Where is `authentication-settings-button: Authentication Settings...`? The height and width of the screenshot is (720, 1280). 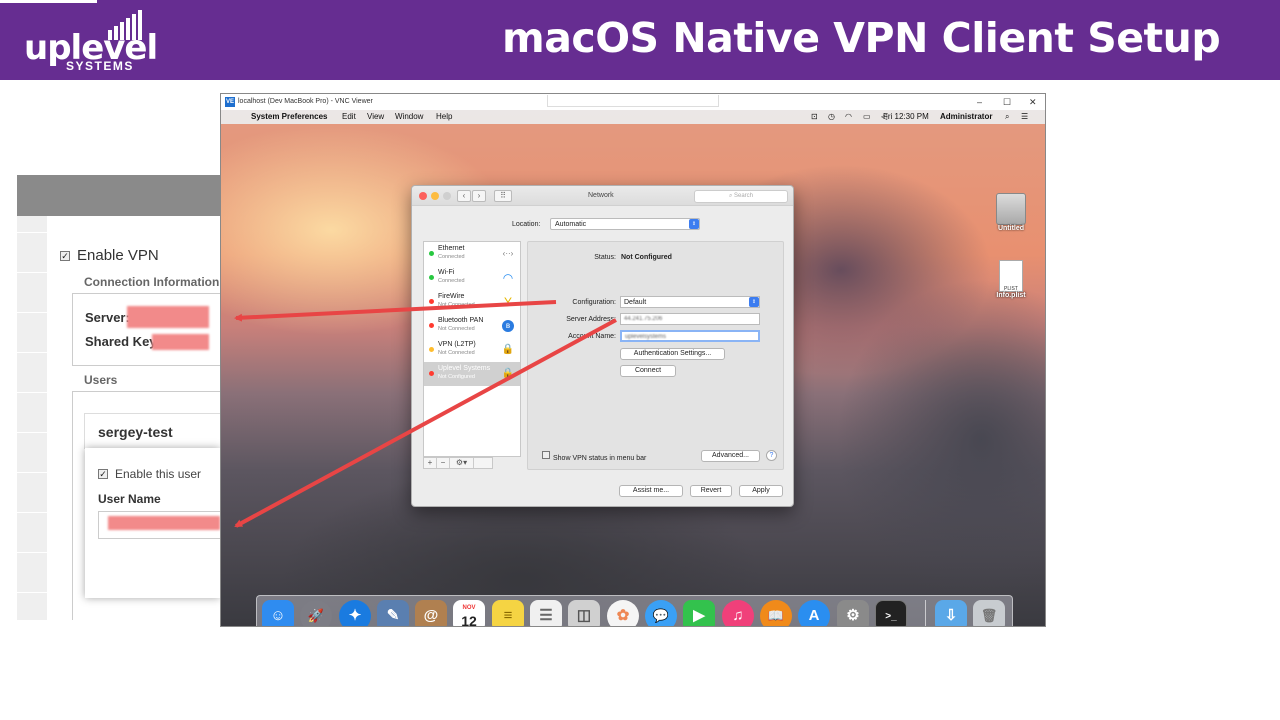 authentication-settings-button: Authentication Settings... is located at coordinates (672, 354).